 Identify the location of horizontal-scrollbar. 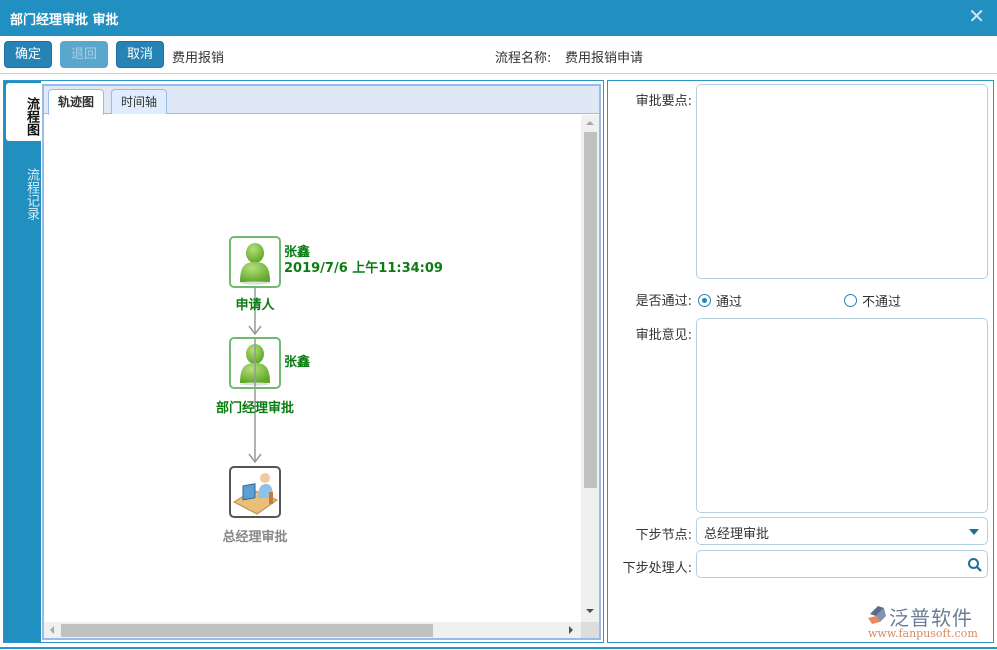
(312, 630).